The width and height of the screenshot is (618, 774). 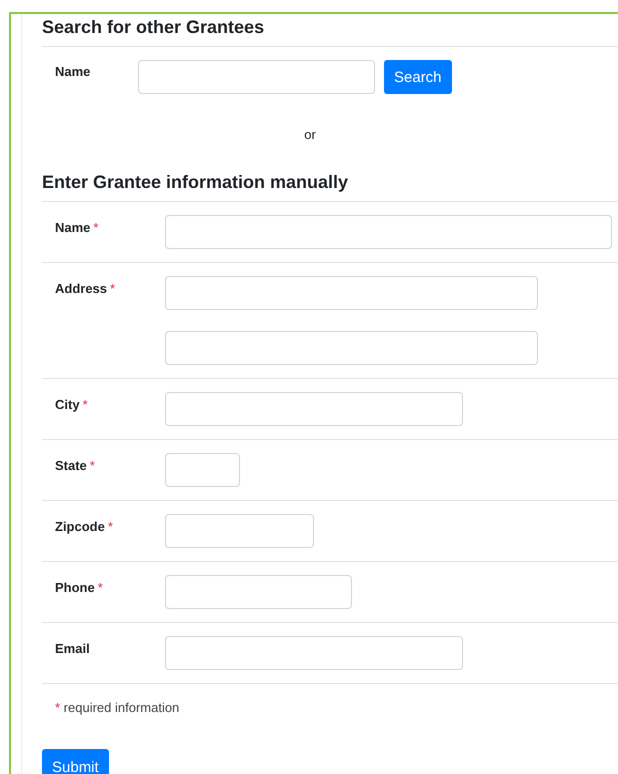 What do you see at coordinates (153, 27) in the screenshot?
I see `section-heading: Search for other Grantees` at bounding box center [153, 27].